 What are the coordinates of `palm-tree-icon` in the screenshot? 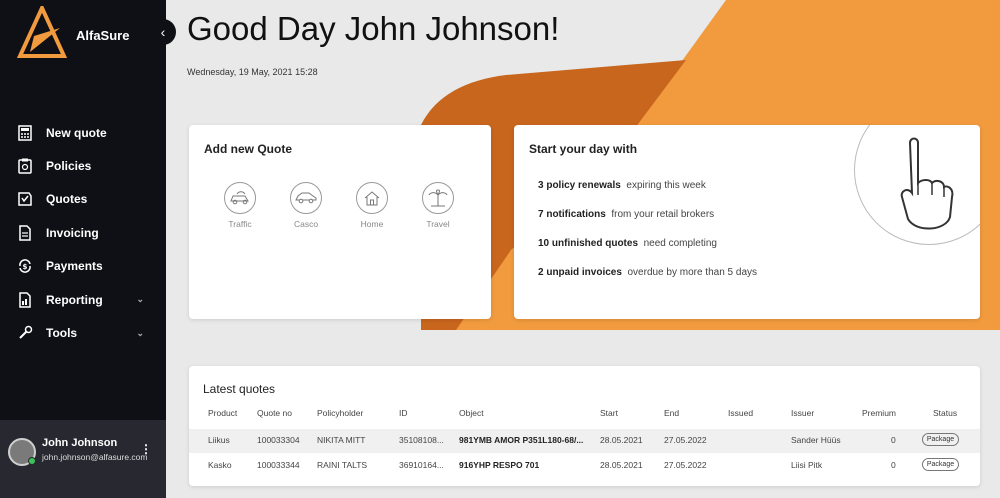 It's located at (438, 198).